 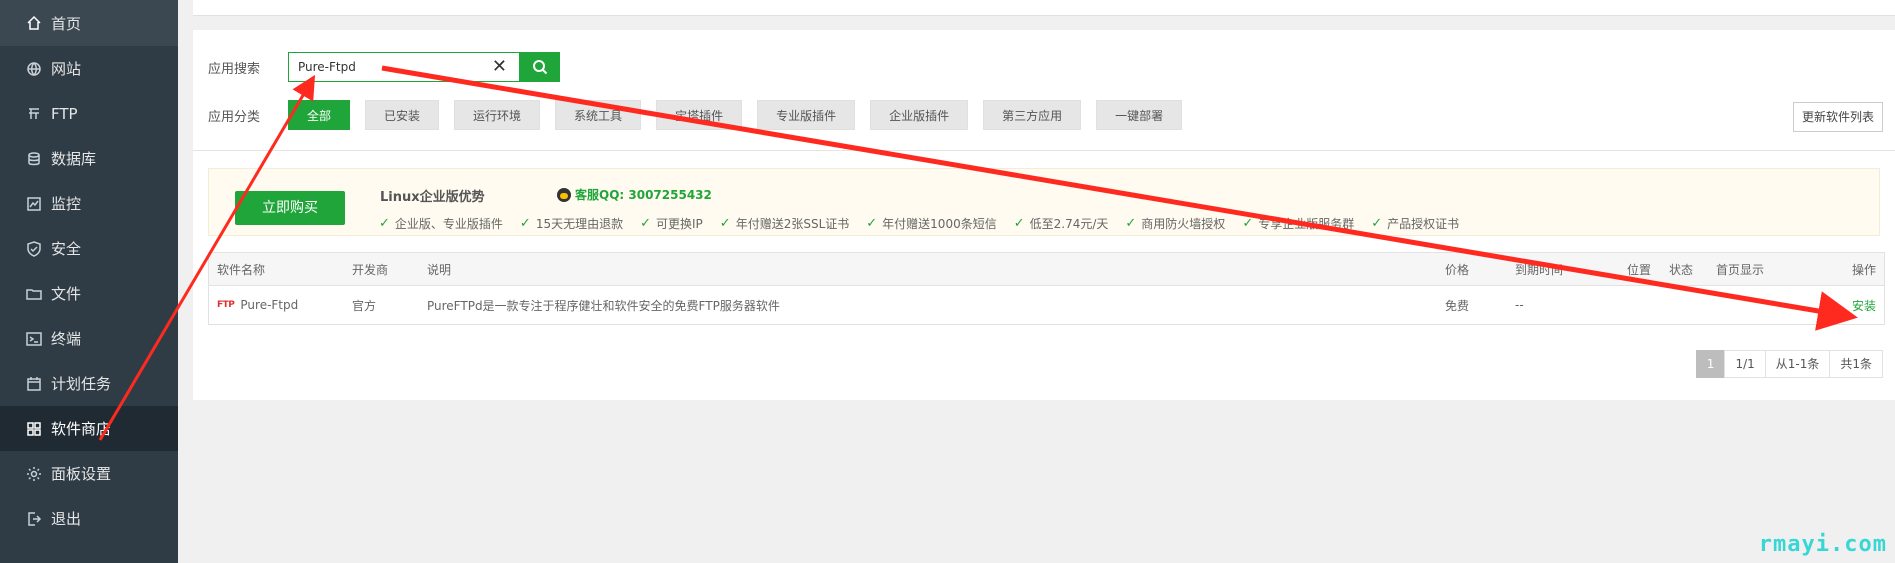 I want to click on refresh-software-list-button: 更新软件列表, so click(x=1837, y=117).